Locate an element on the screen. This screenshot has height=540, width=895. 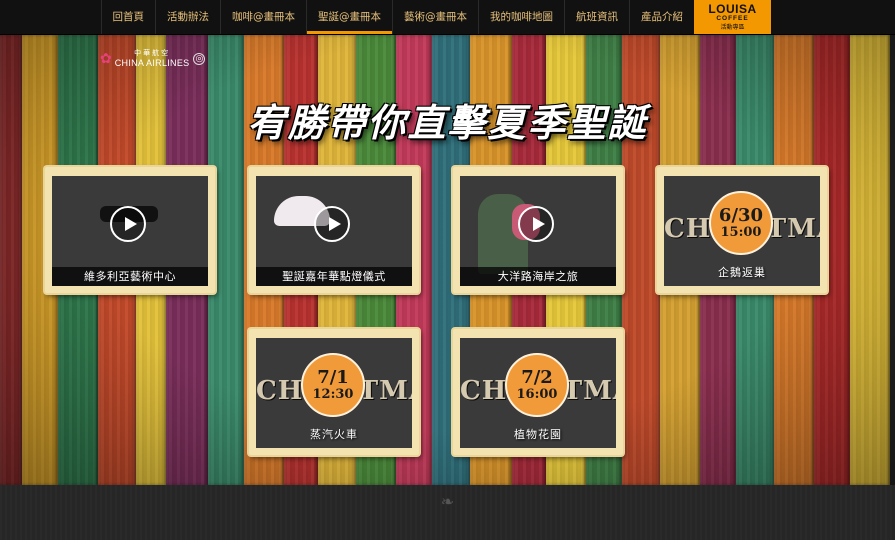
china-airlines-en: CHINA AIRLINES is located at coordinates (152, 63).